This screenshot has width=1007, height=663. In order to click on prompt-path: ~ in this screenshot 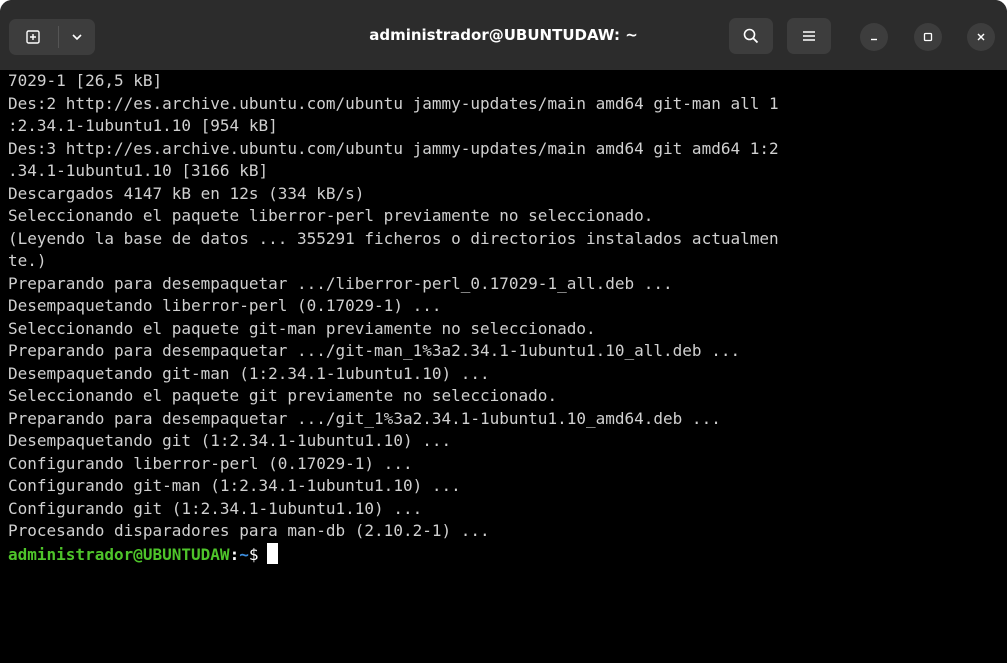, I will do `click(244, 554)`.